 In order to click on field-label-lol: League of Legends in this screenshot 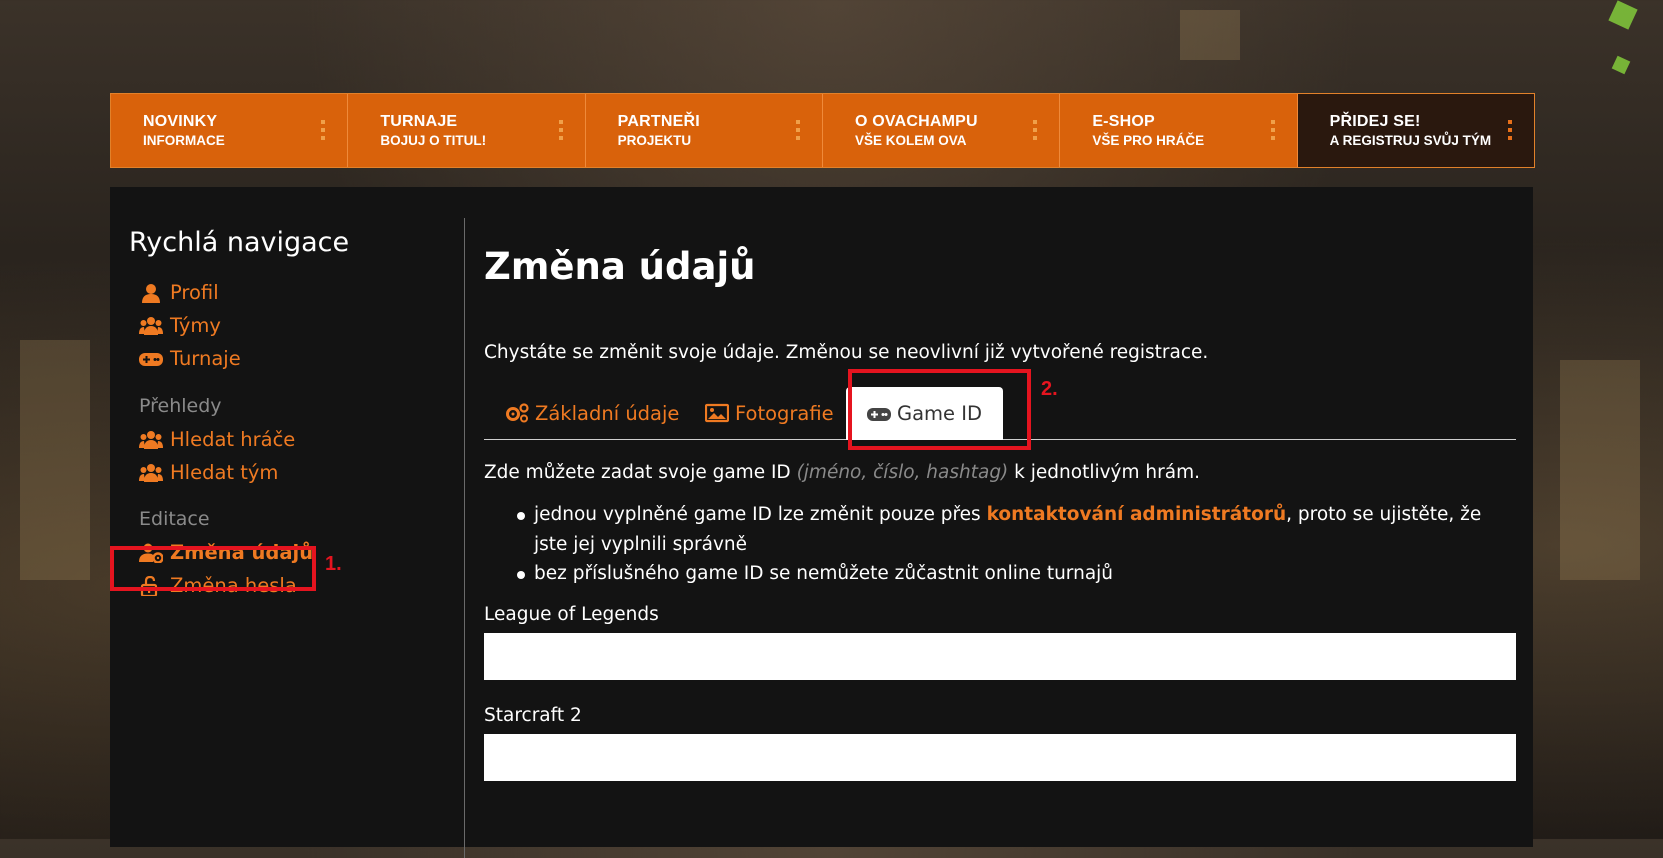, I will do `click(571, 614)`.